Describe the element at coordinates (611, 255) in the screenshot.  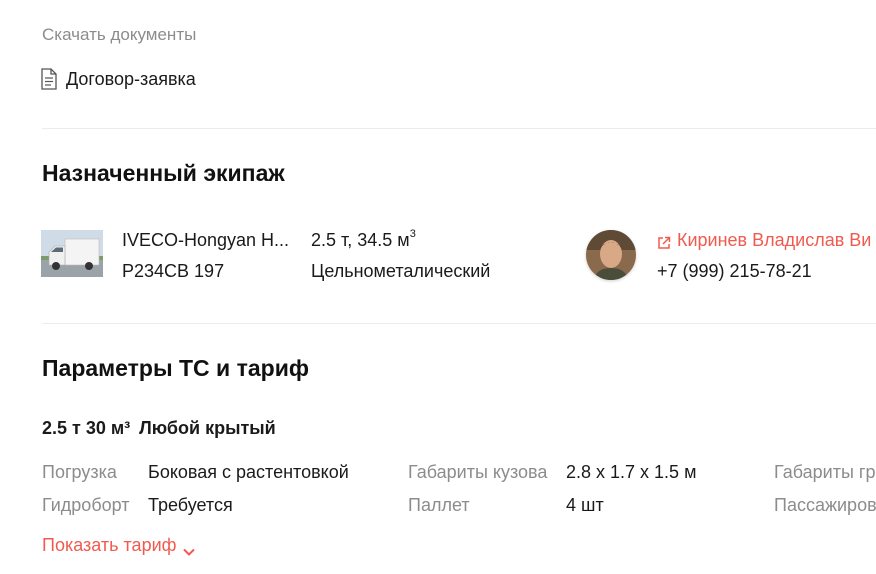
I see `avatar` at that location.